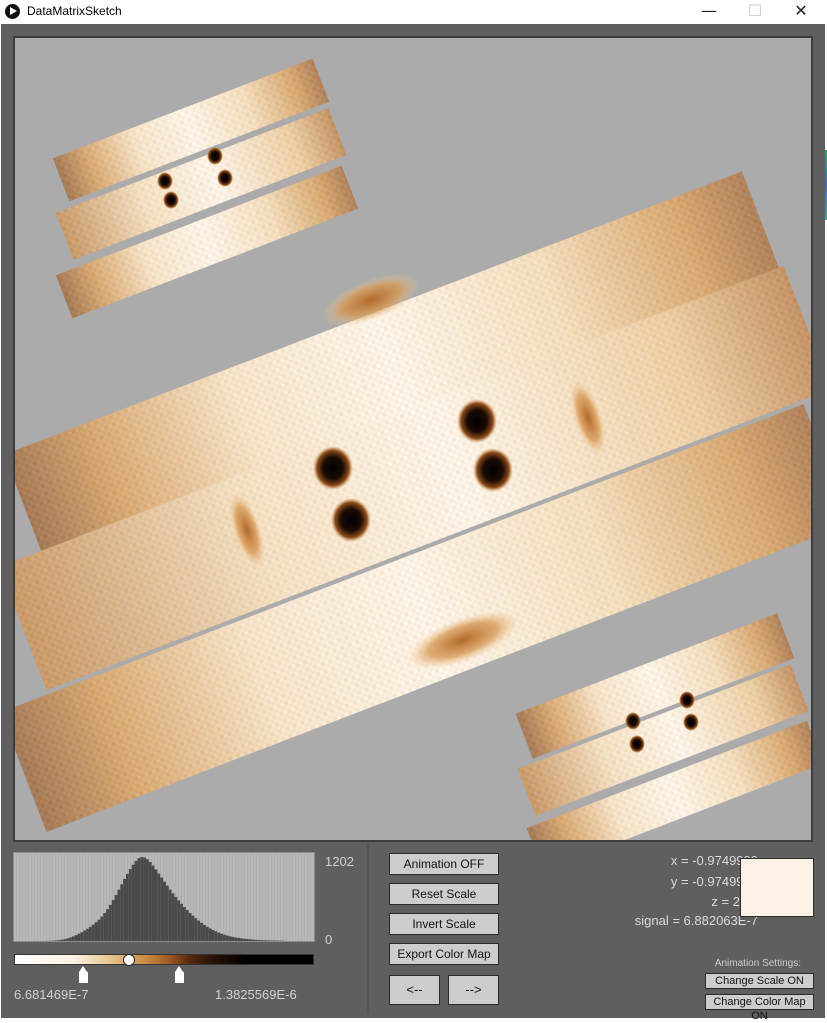  What do you see at coordinates (759, 1002) in the screenshot?
I see `change-color-map-button: Change Color Map ON` at bounding box center [759, 1002].